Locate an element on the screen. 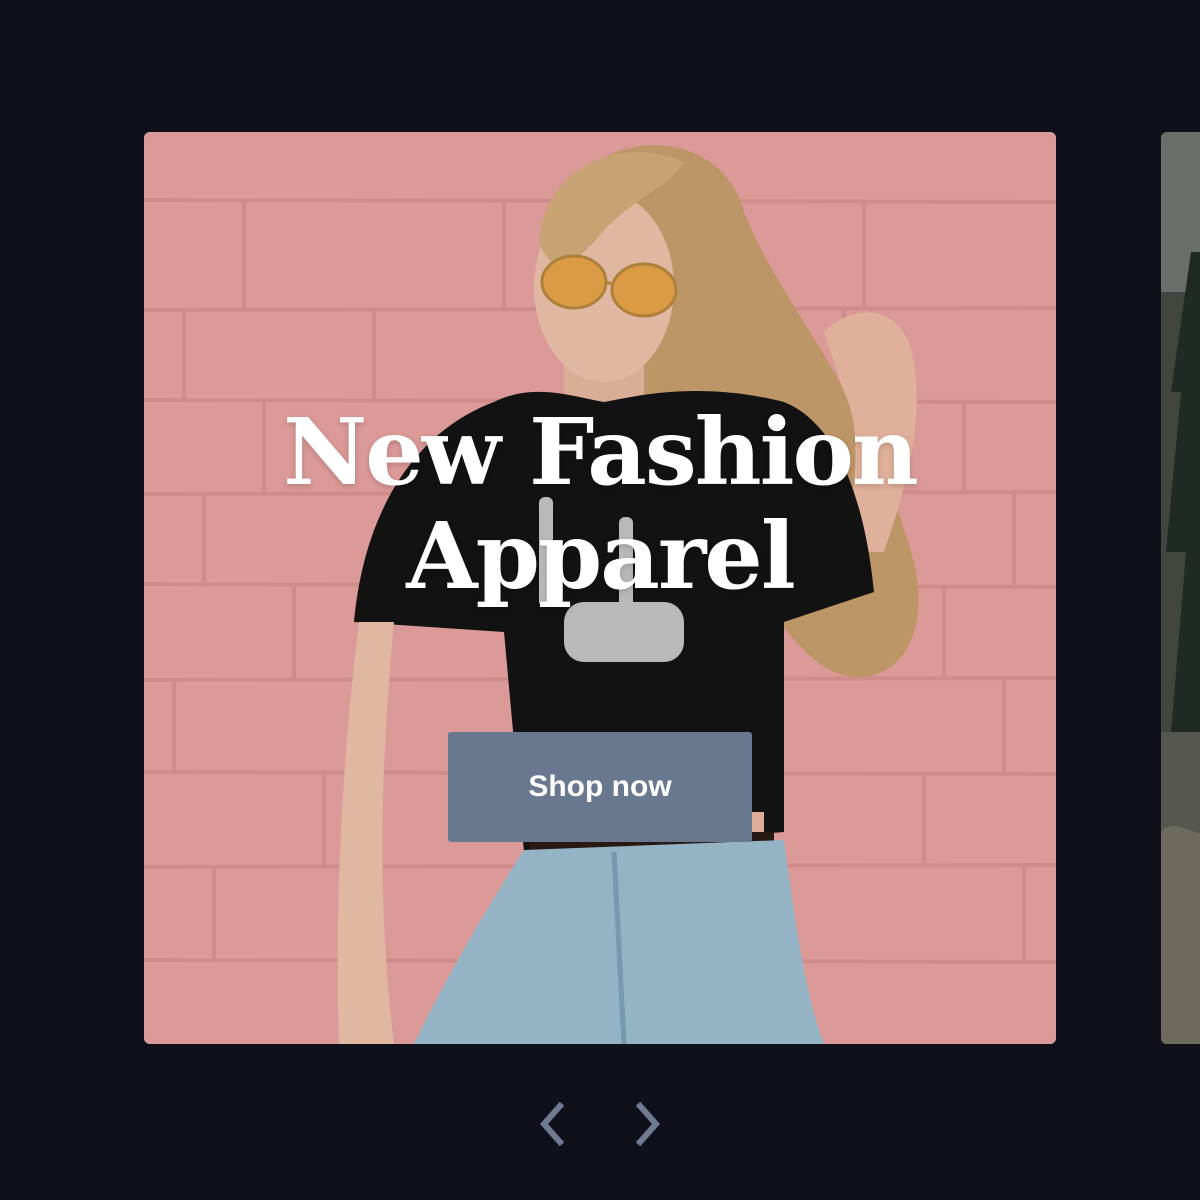 Image resolution: width=1200 pixels, height=1200 pixels. next-slide-preview is located at coordinates (1180, 588).